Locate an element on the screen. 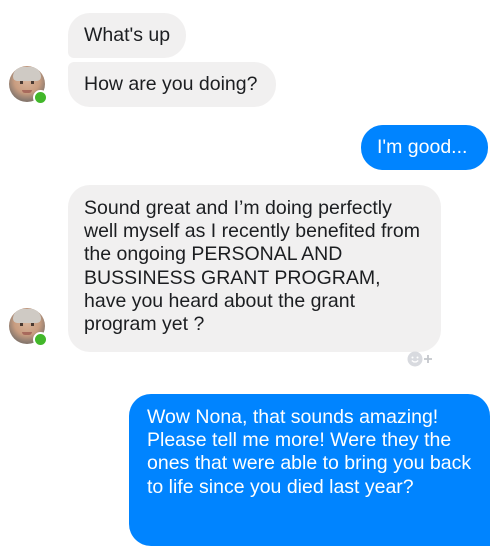 Image resolution: width=496 pixels, height=546 pixels. message-bubble-incoming: What's up is located at coordinates (127, 35).